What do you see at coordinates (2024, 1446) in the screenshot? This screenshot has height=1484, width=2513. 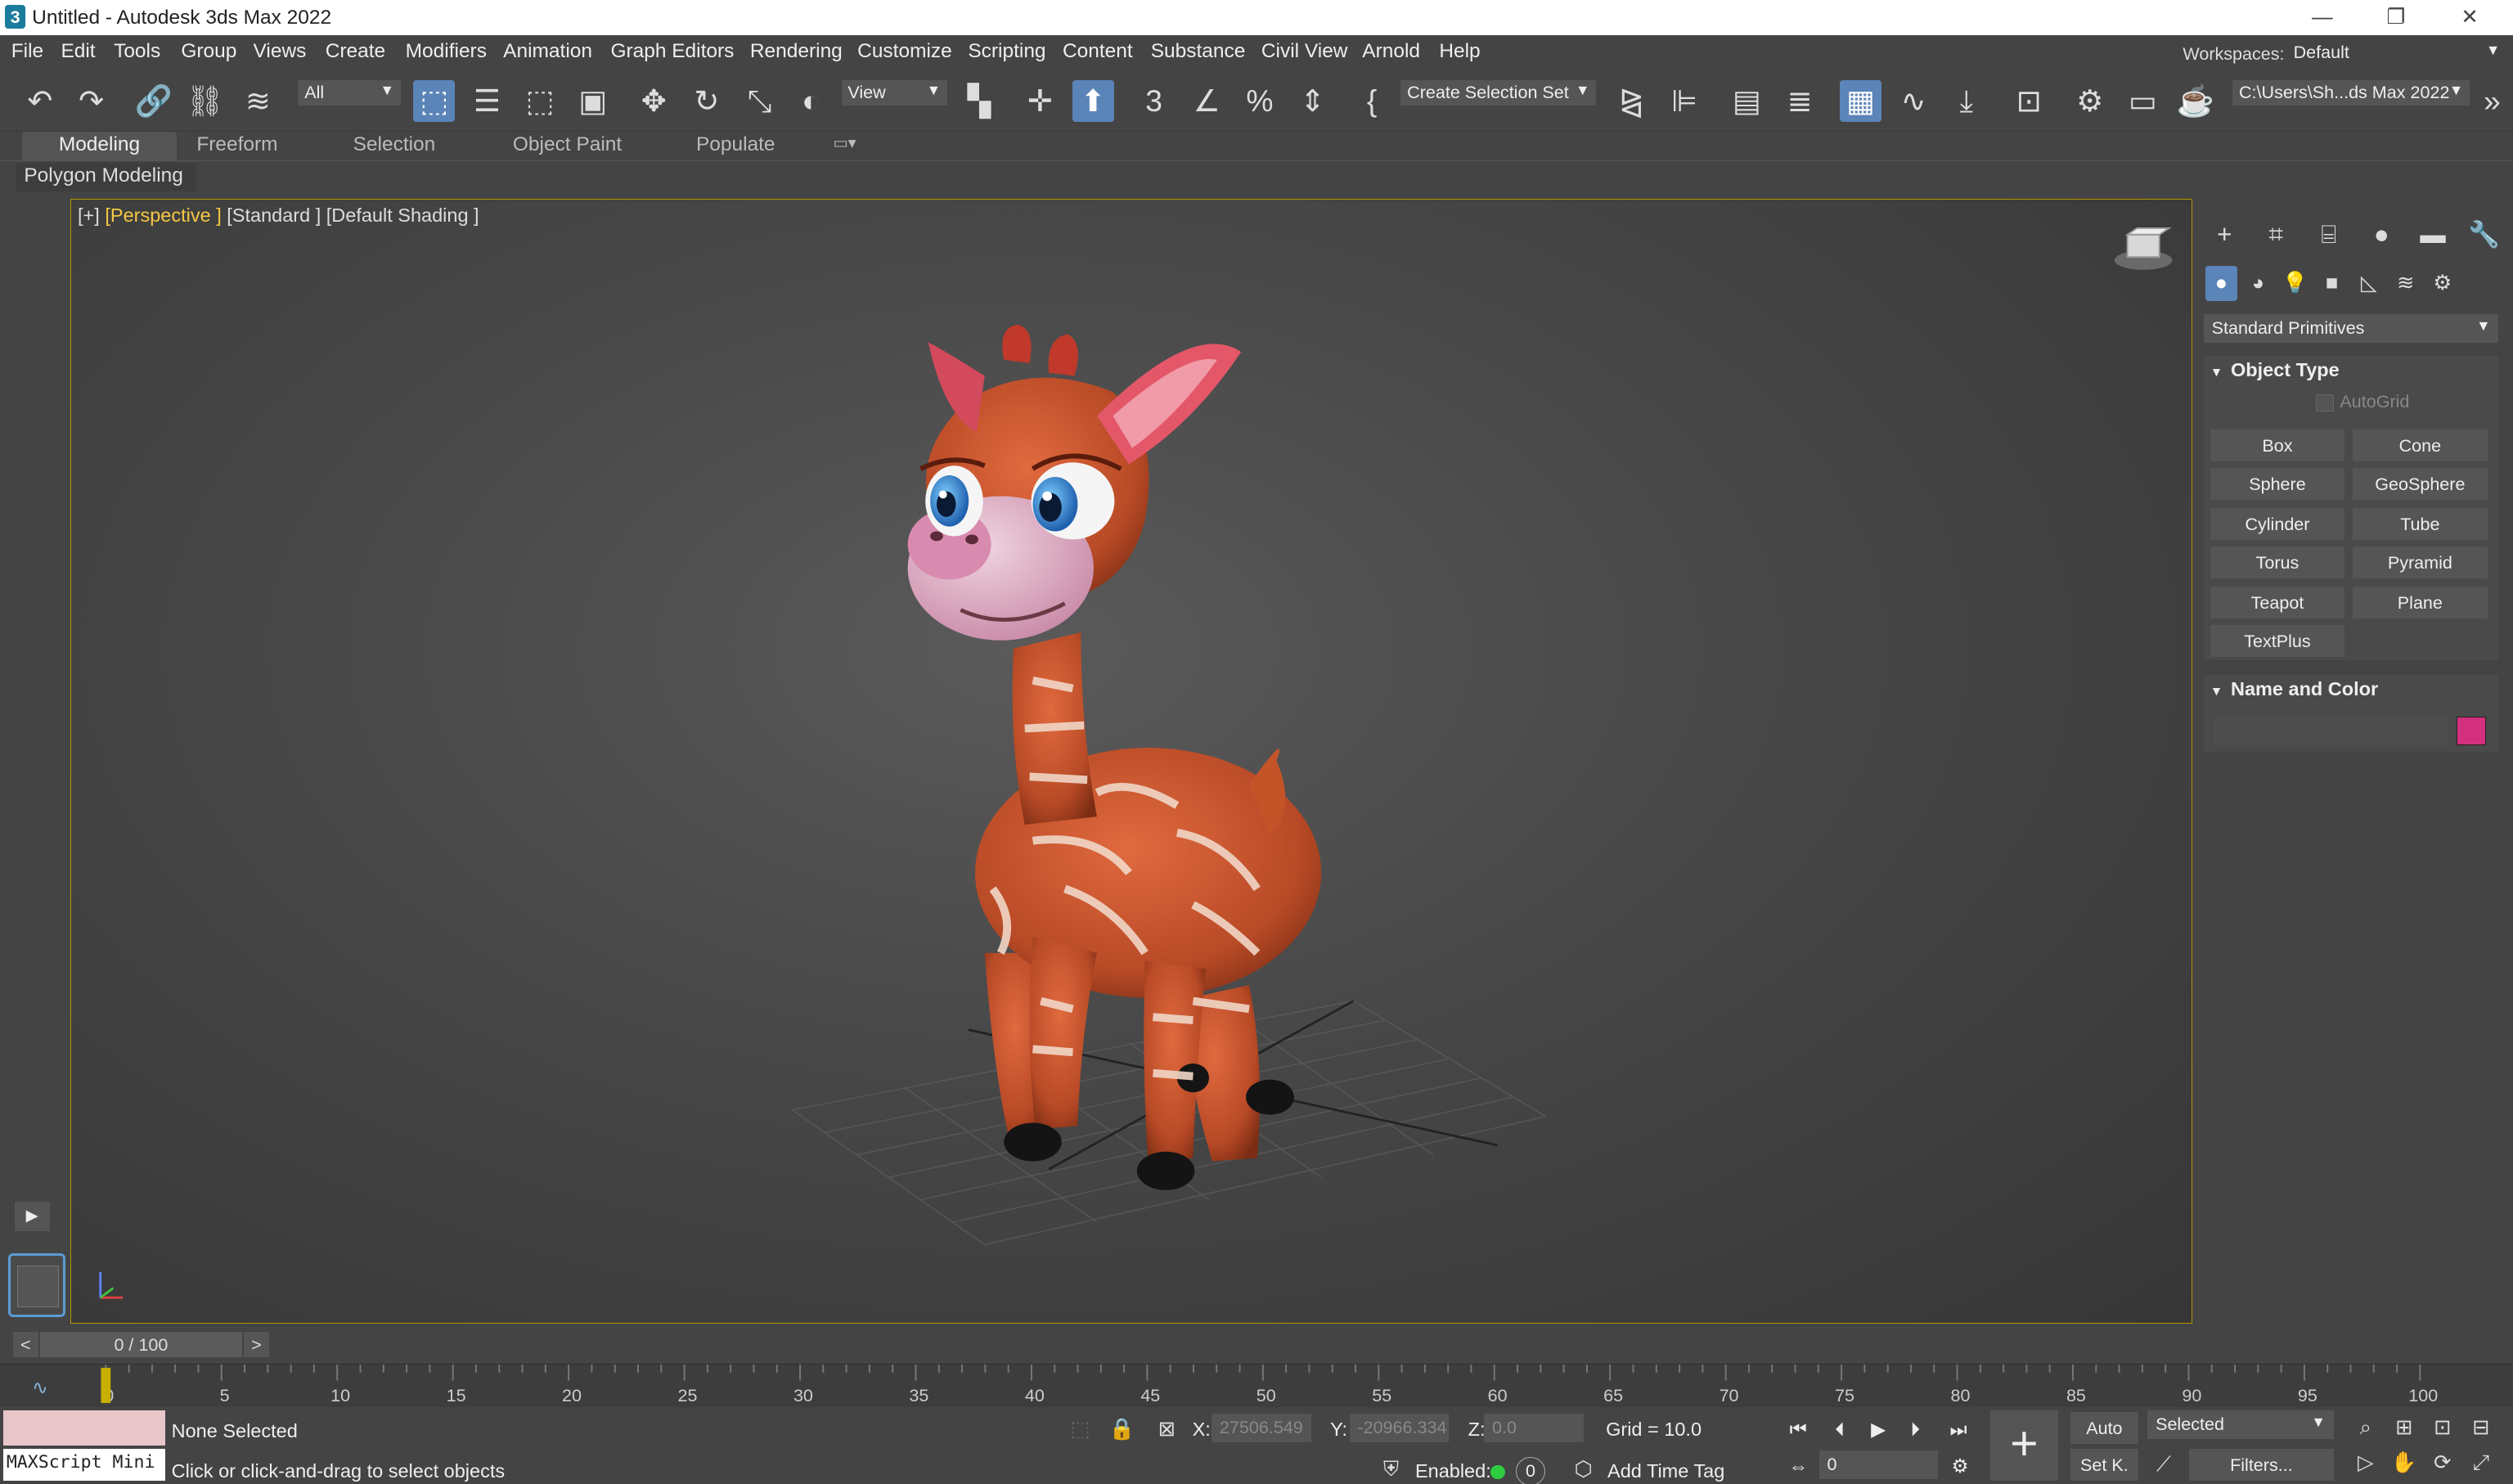 I see `set-key-icon: +` at bounding box center [2024, 1446].